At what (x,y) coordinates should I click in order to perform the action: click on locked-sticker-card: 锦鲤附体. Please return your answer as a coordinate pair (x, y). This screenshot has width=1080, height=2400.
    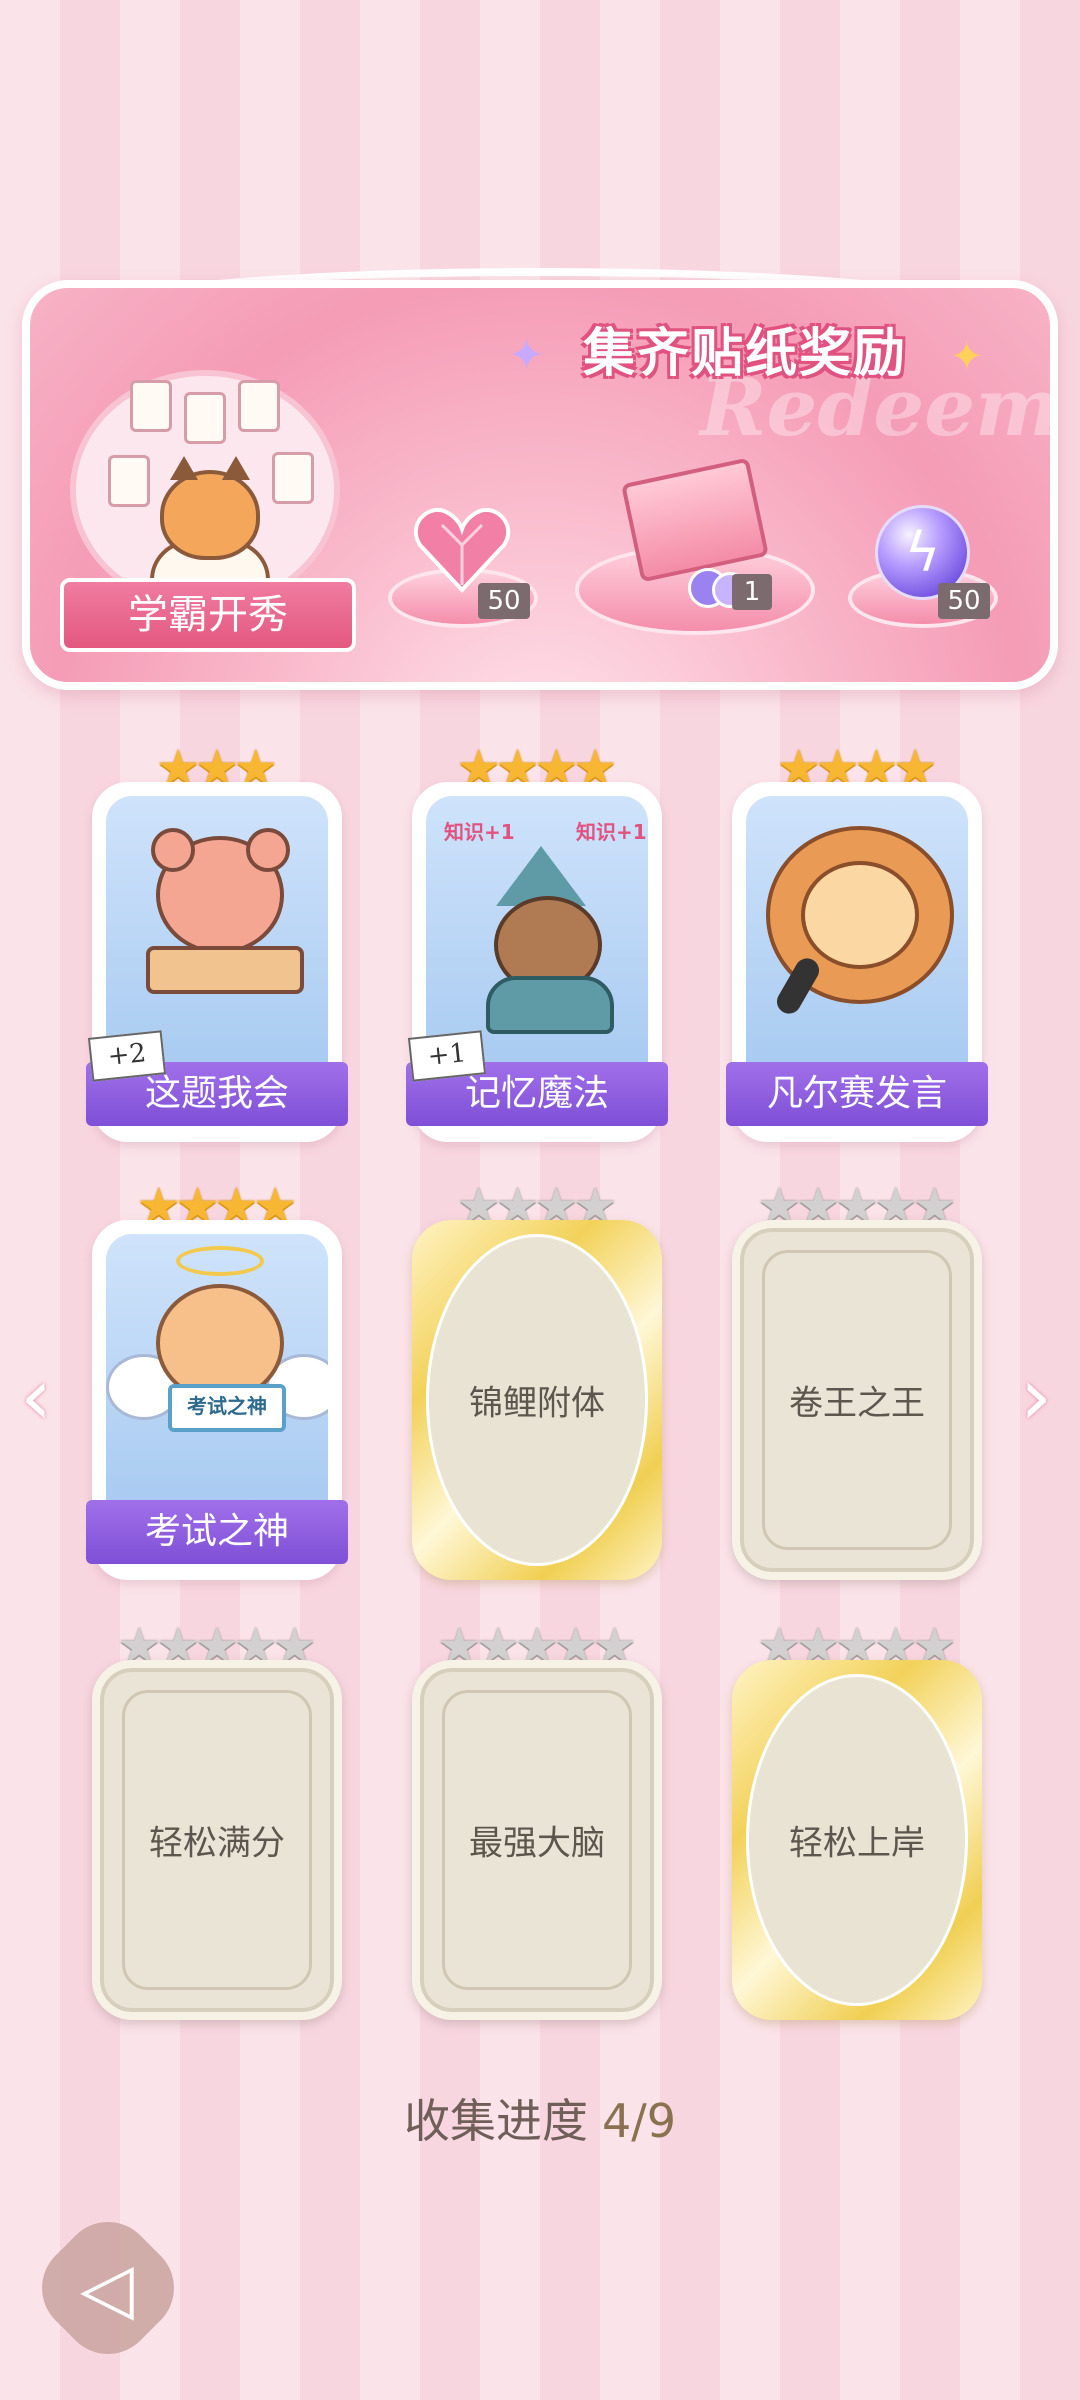
    Looking at the image, I should click on (537, 1400).